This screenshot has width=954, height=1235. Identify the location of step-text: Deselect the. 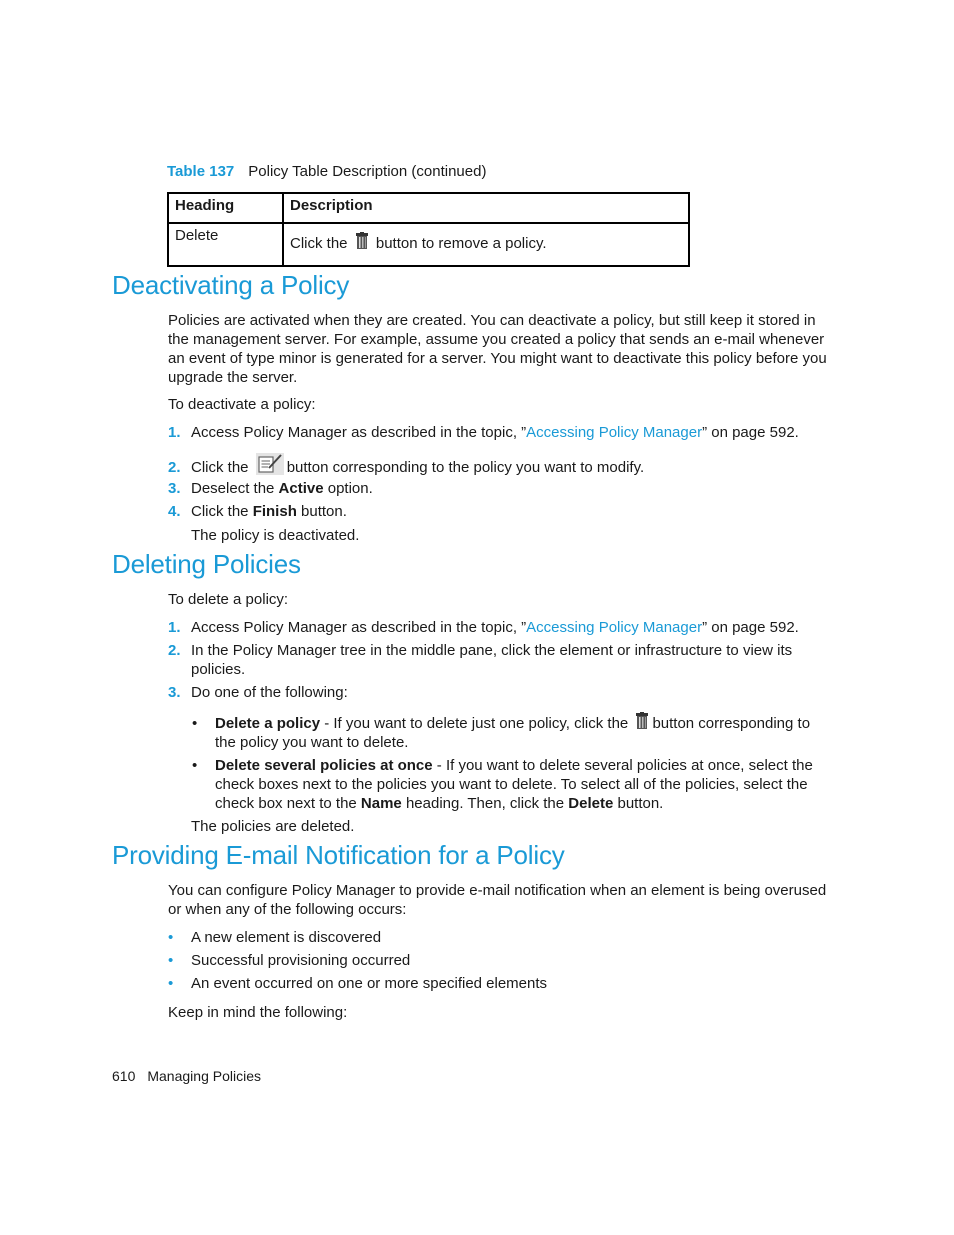
(235, 488).